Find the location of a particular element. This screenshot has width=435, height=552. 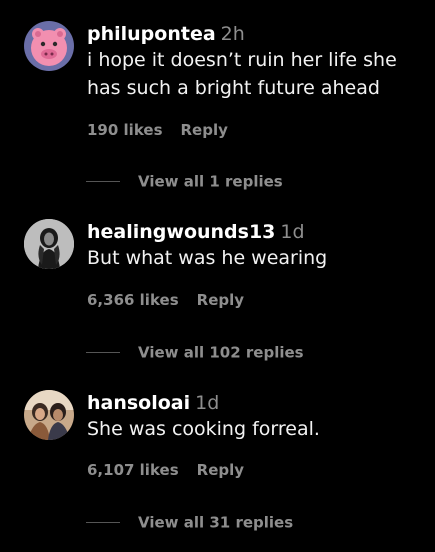

comment-header: philupontea 2h is located at coordinates (166, 34).